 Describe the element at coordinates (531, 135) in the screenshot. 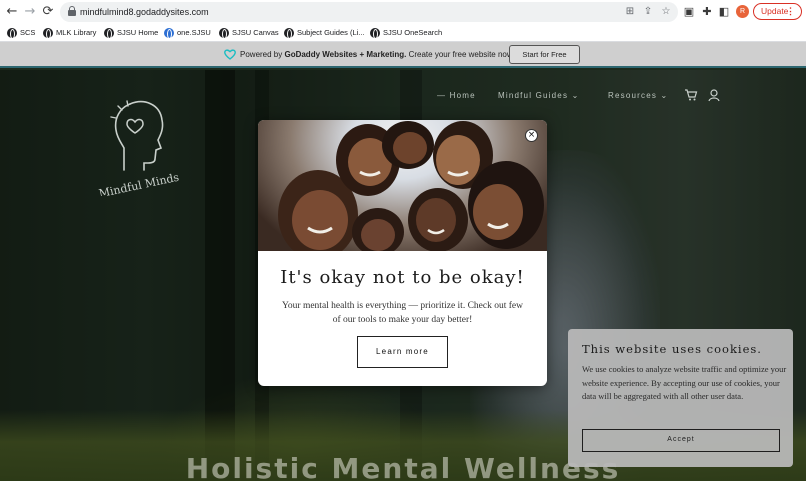

I see `close-icon: ×` at that location.